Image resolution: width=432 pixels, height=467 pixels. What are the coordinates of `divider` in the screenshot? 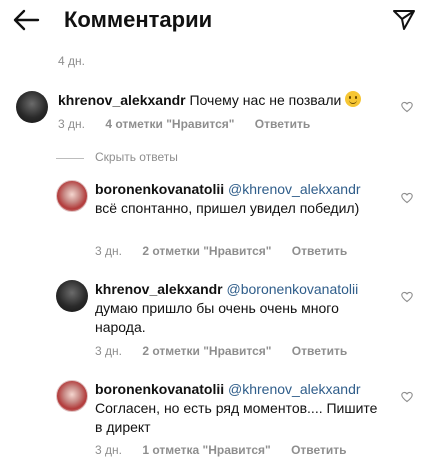 It's located at (70, 158).